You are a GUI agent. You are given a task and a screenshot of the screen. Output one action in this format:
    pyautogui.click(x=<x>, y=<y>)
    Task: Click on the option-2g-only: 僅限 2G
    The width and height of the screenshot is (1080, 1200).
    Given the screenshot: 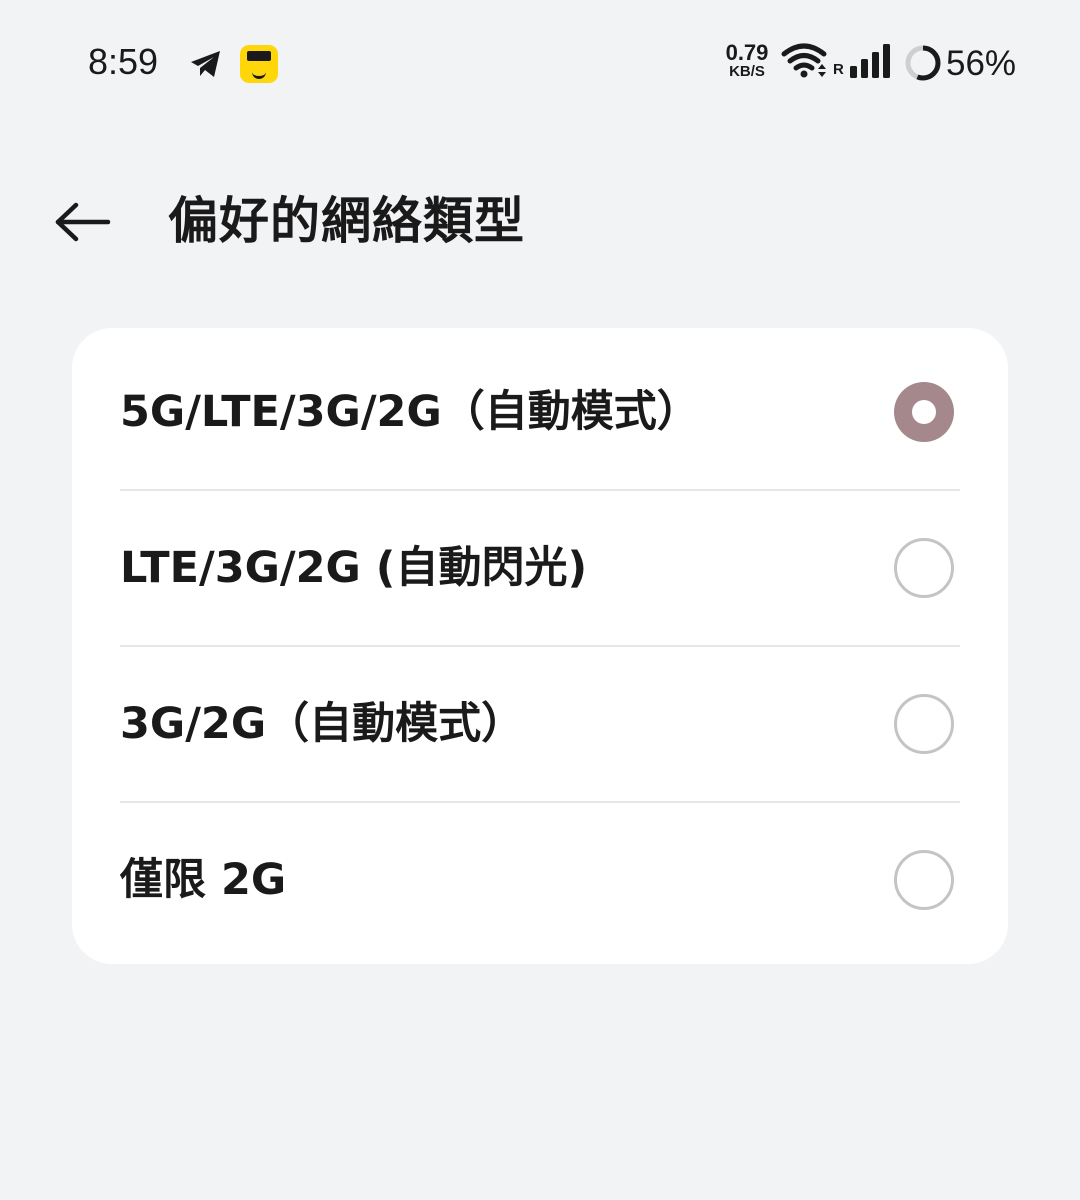 What is the action you would take?
    pyautogui.click(x=540, y=880)
    